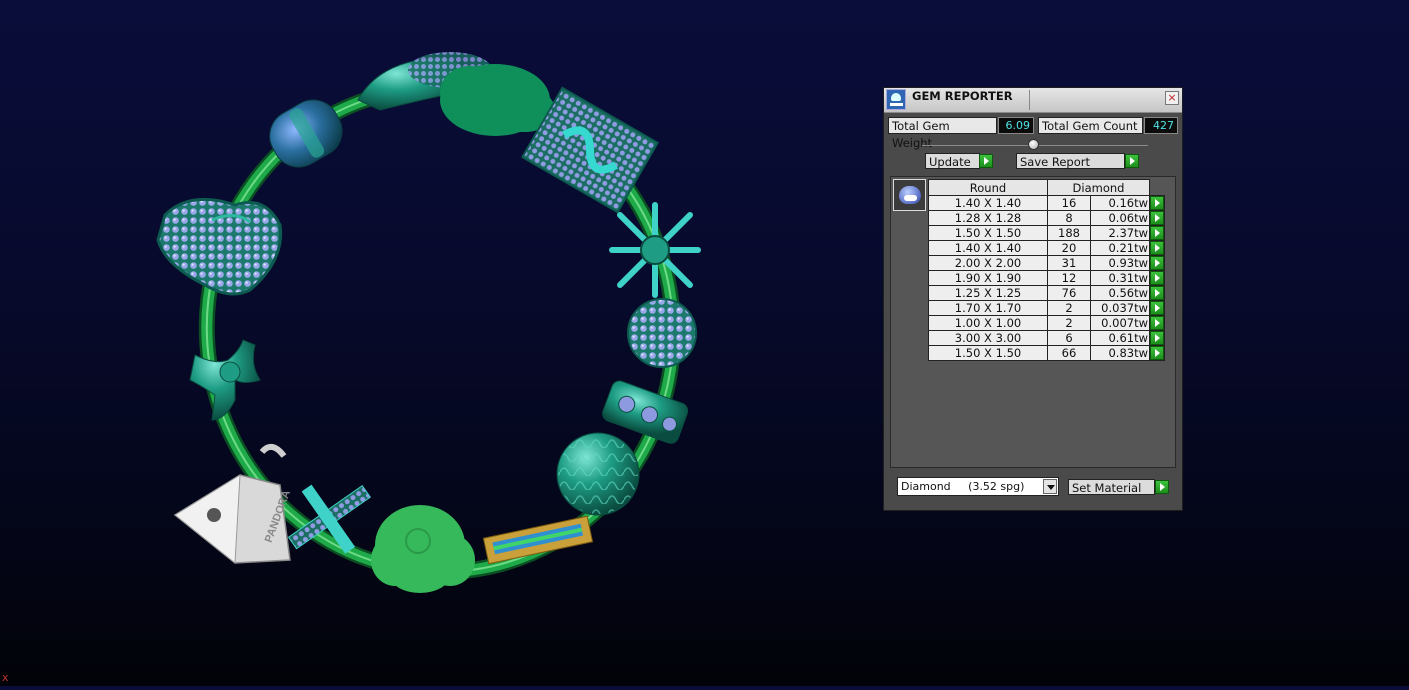 The width and height of the screenshot is (1409, 690). What do you see at coordinates (1070, 161) in the screenshot?
I see `save-report-button: Save Report` at bounding box center [1070, 161].